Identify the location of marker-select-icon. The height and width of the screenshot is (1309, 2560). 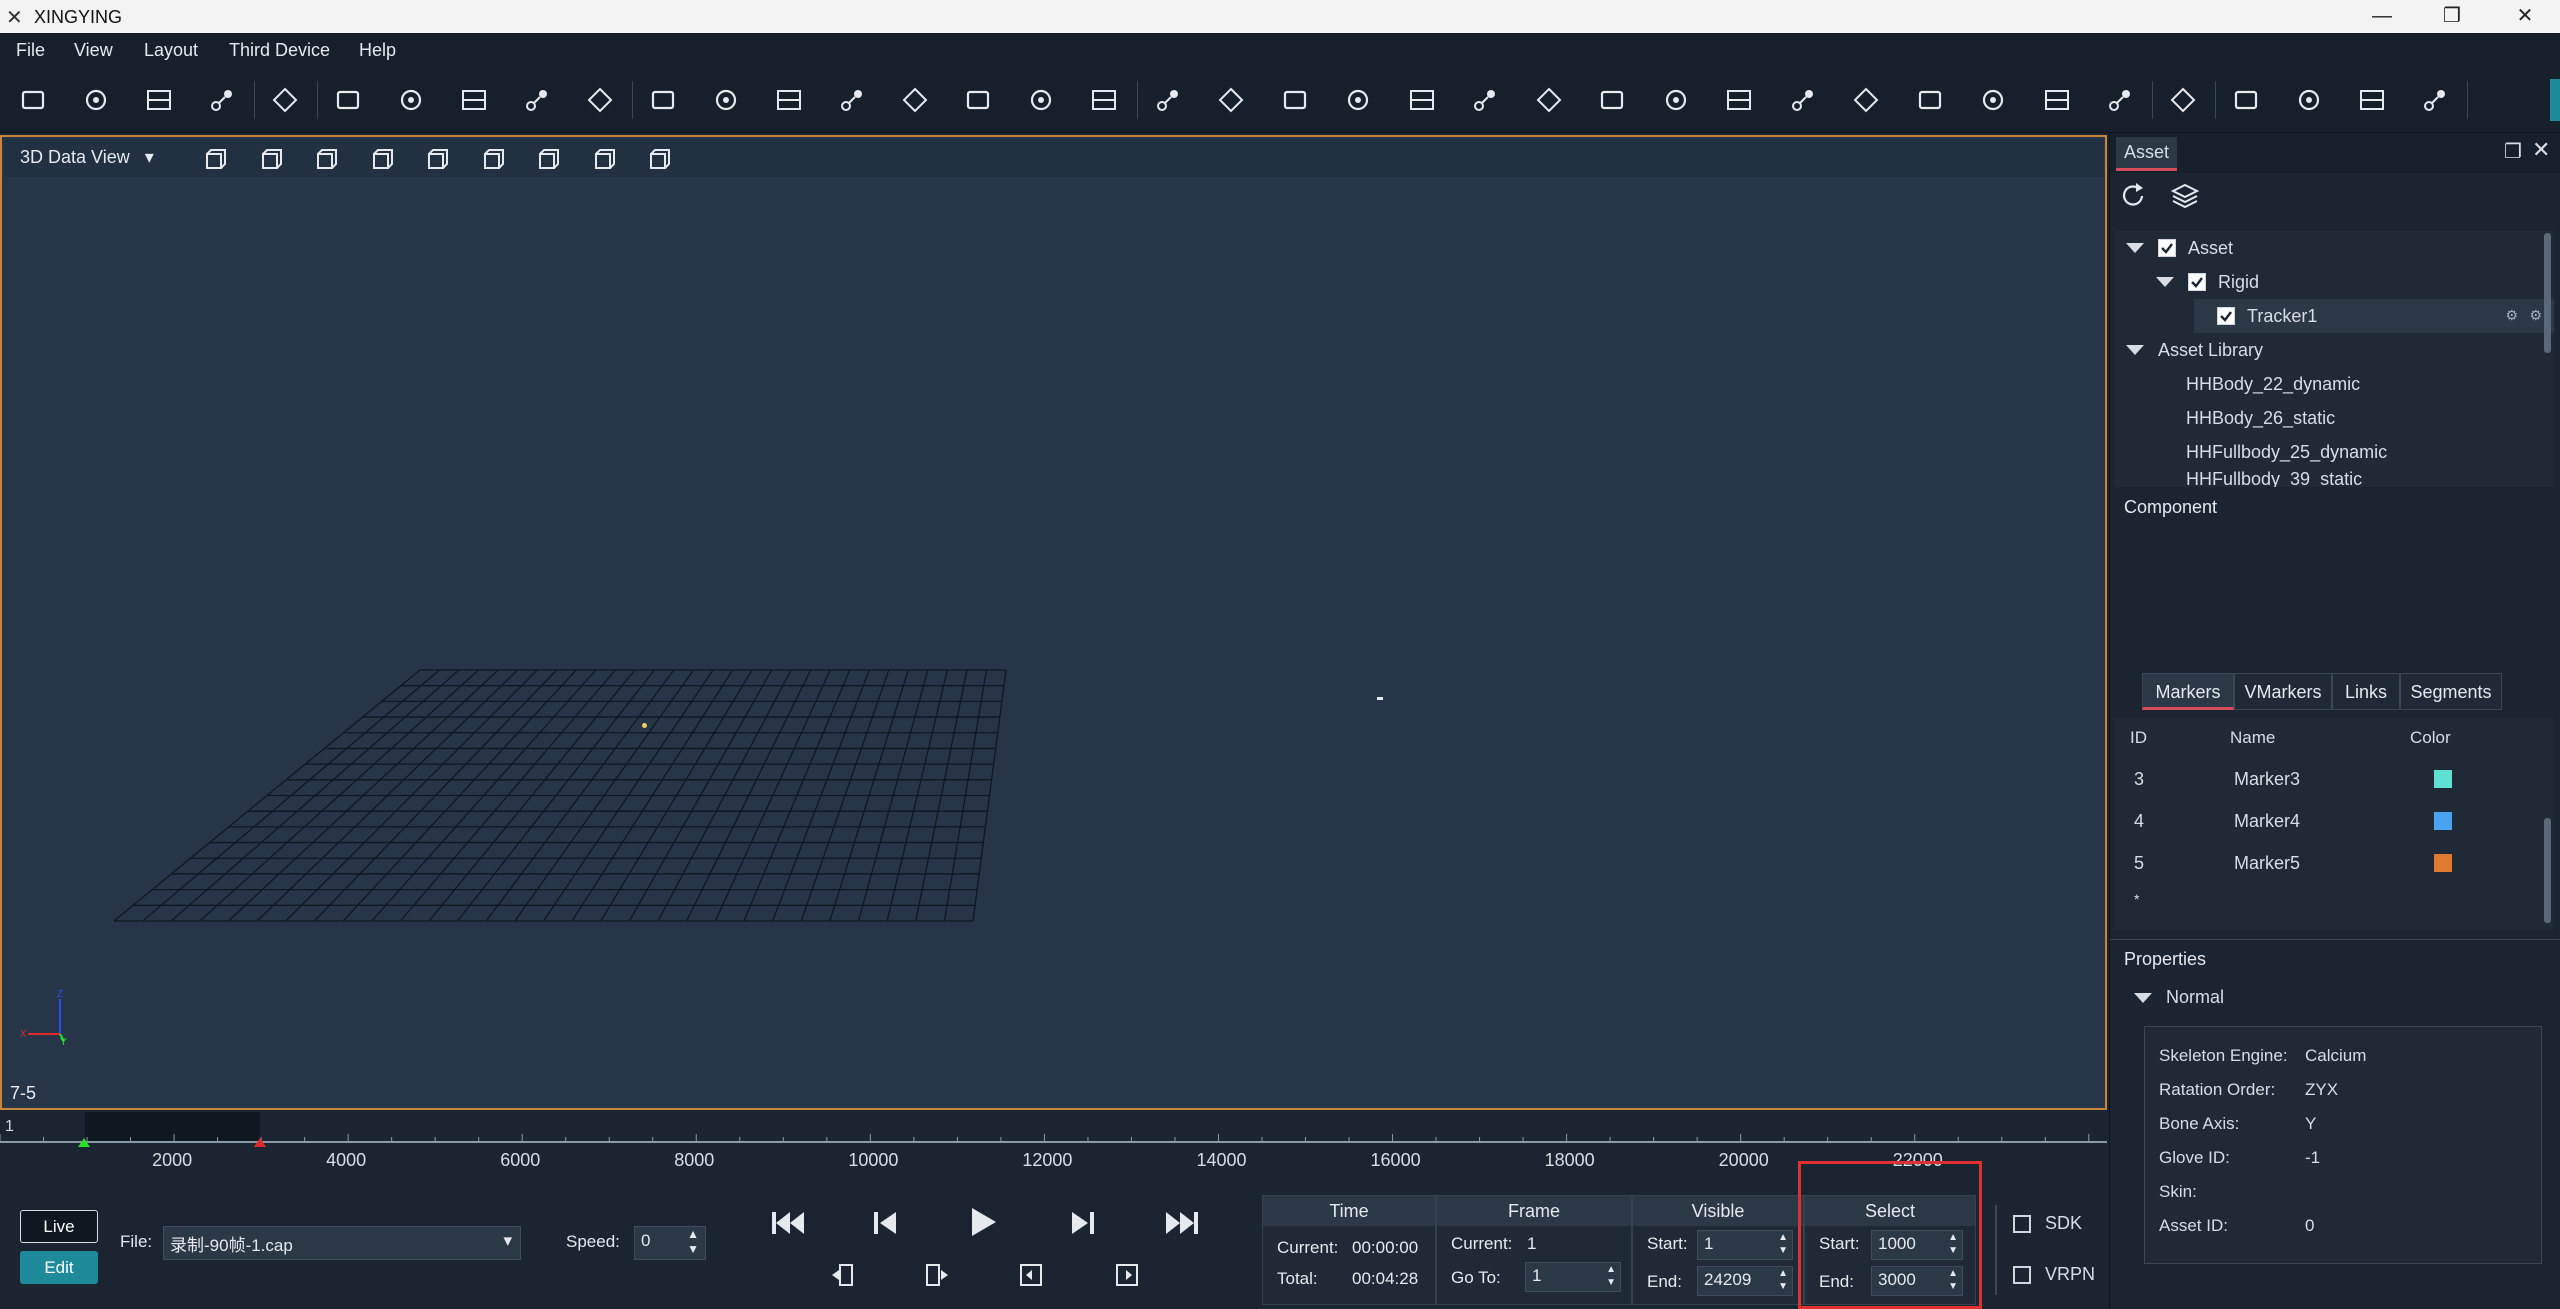
(1422, 100).